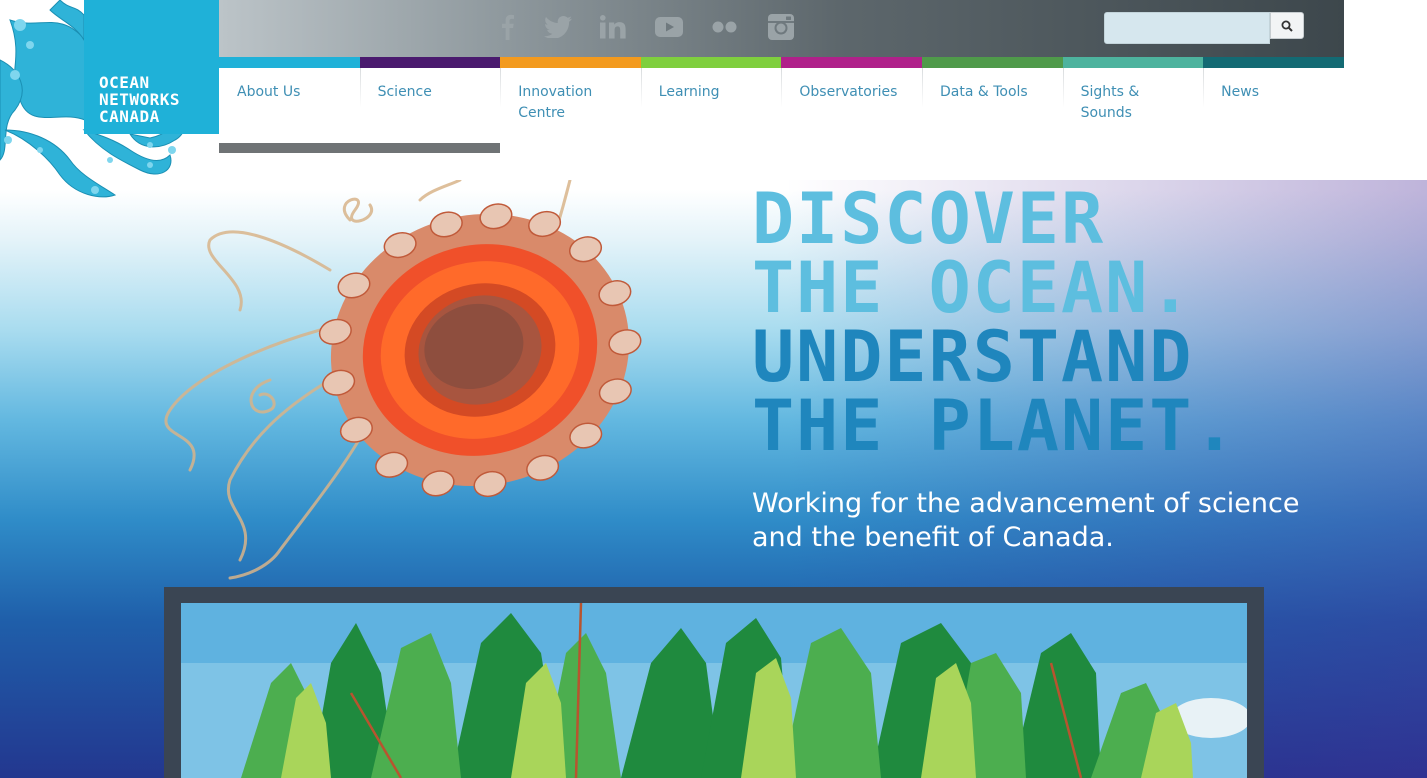  Describe the element at coordinates (1240, 92) in the screenshot. I see `nav-label: News` at that location.